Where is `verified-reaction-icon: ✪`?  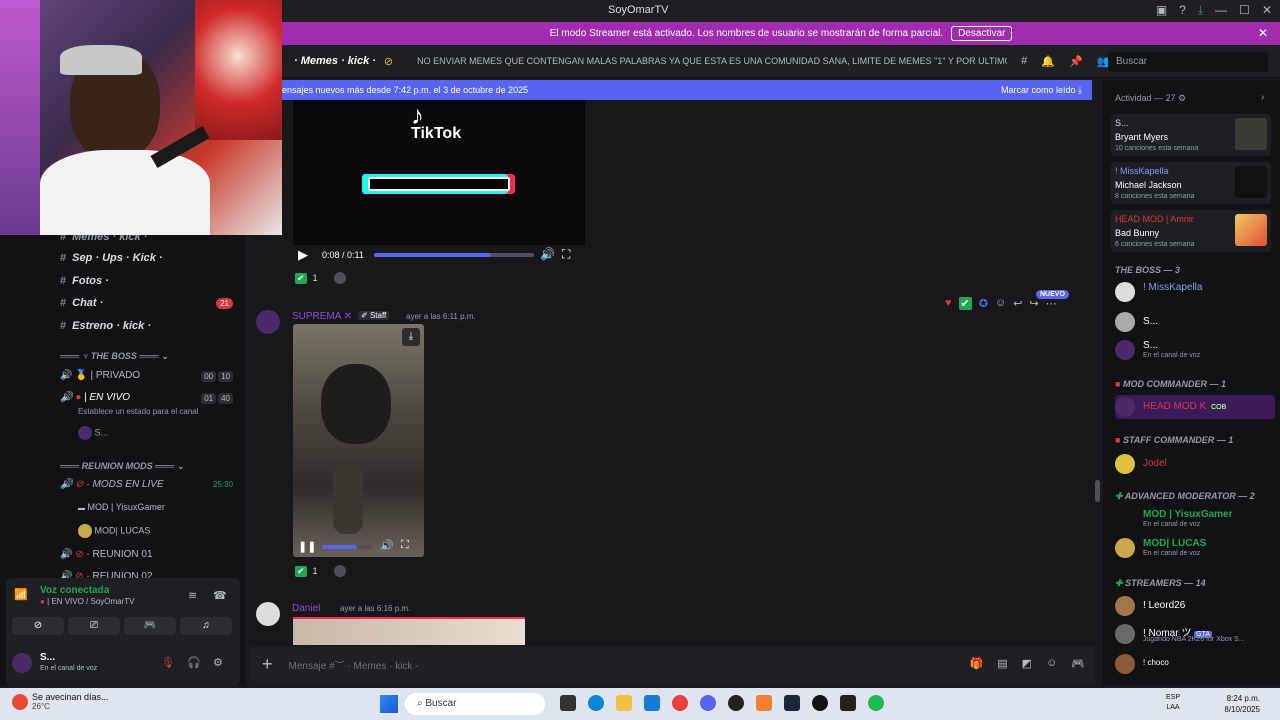
verified-reaction-icon: ✪ is located at coordinates (983, 303).